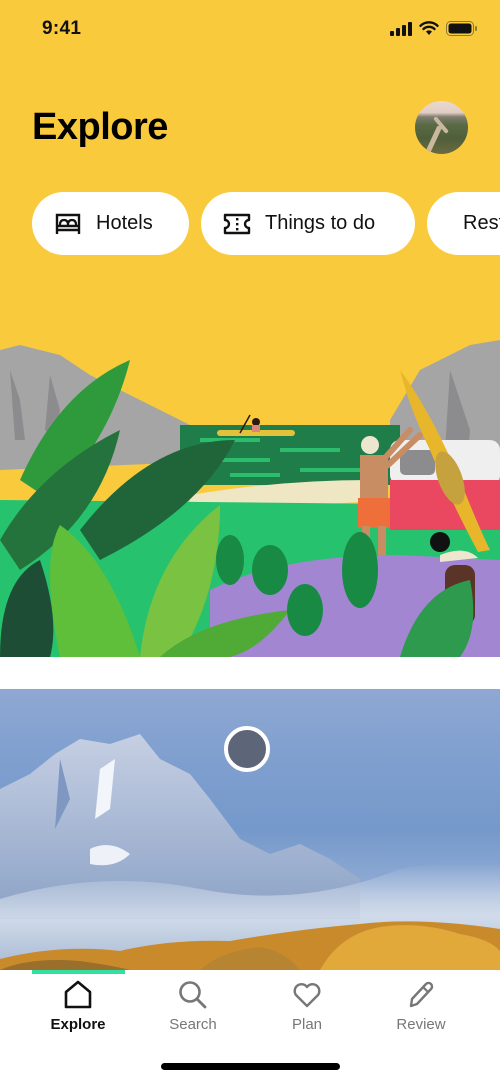 The image size is (500, 1080). What do you see at coordinates (237, 223) in the screenshot?
I see `ticket-icon` at bounding box center [237, 223].